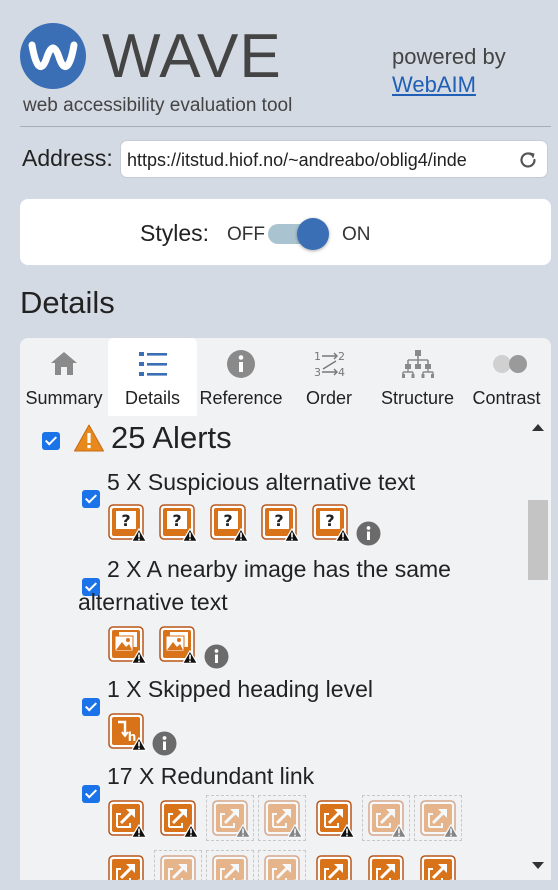 This screenshot has height=890, width=558. What do you see at coordinates (538, 648) in the screenshot?
I see `scrollbar` at bounding box center [538, 648].